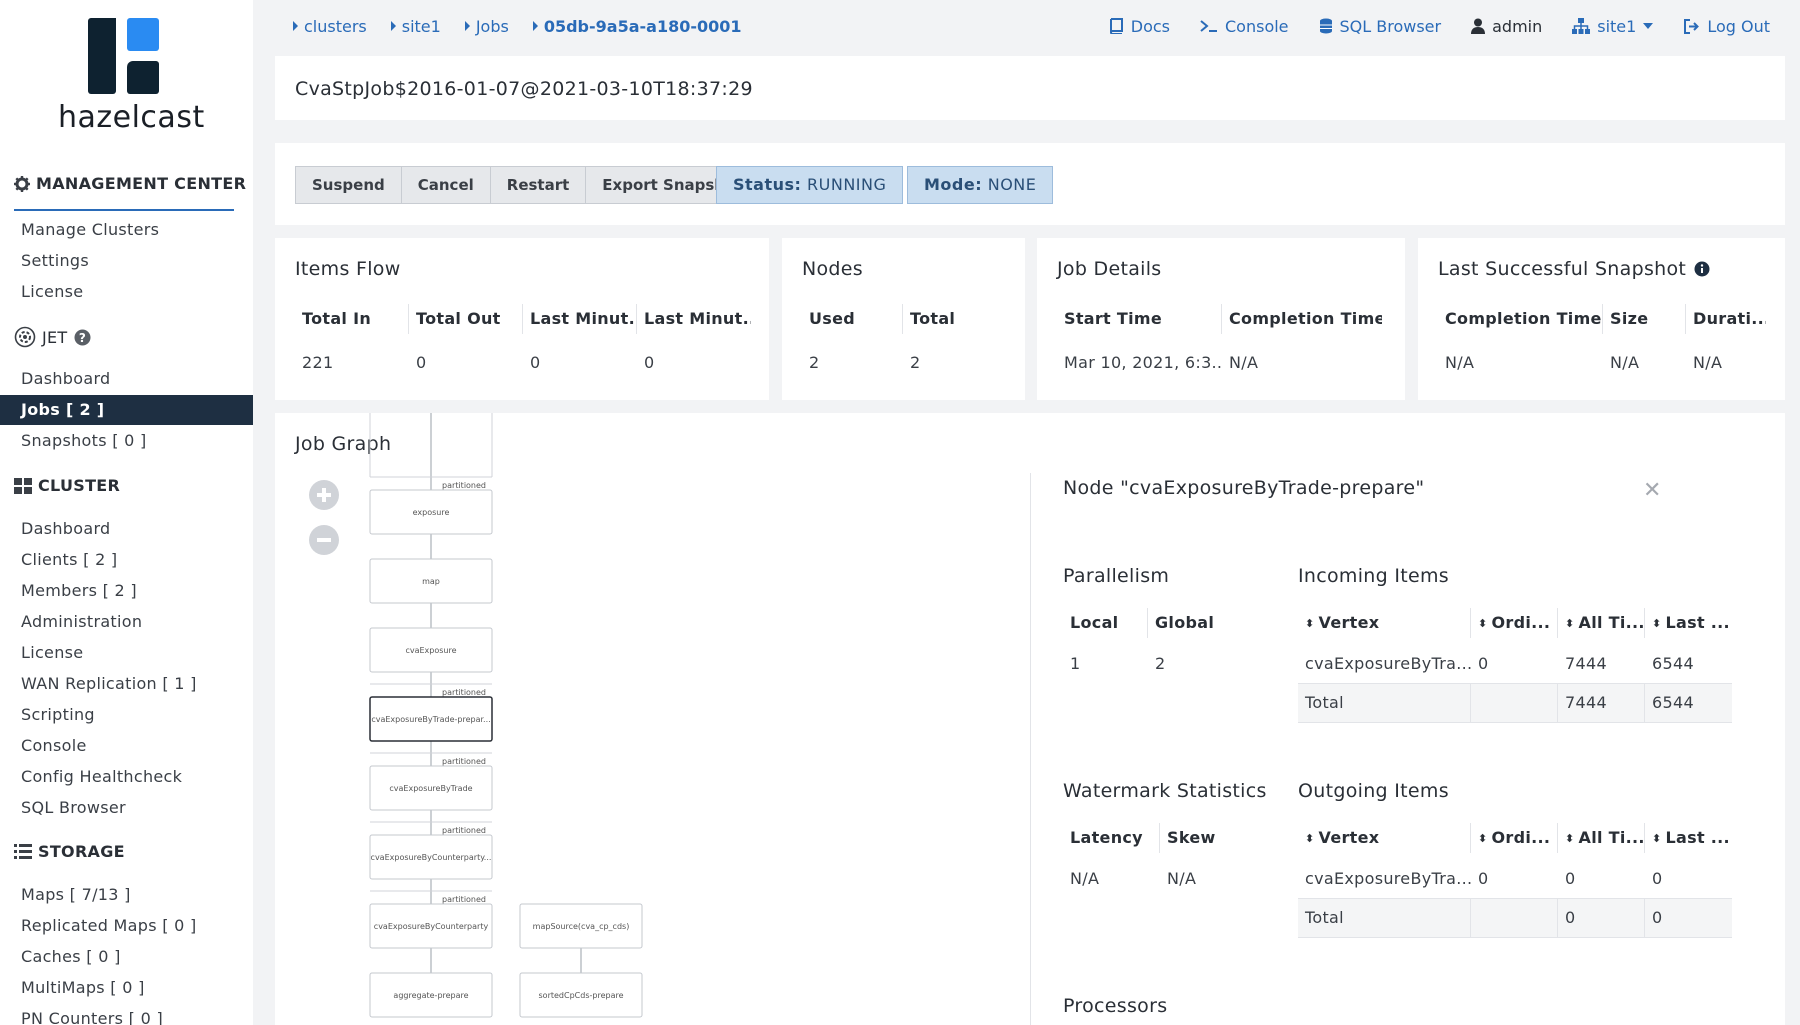  What do you see at coordinates (126, 261) in the screenshot?
I see `nav-settings: Settings` at bounding box center [126, 261].